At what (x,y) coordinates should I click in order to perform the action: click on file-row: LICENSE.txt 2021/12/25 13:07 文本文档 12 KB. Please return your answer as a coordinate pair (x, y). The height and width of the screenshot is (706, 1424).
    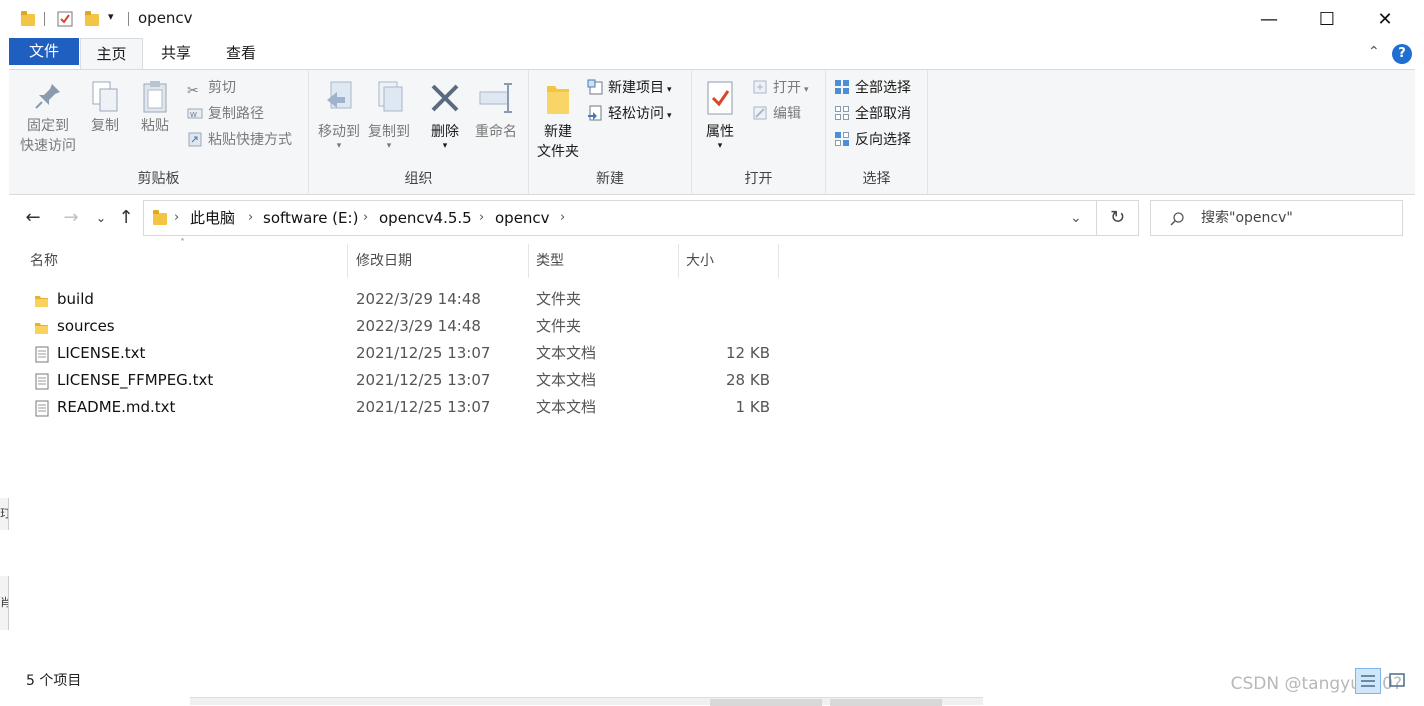
    Looking at the image, I should click on (400, 353).